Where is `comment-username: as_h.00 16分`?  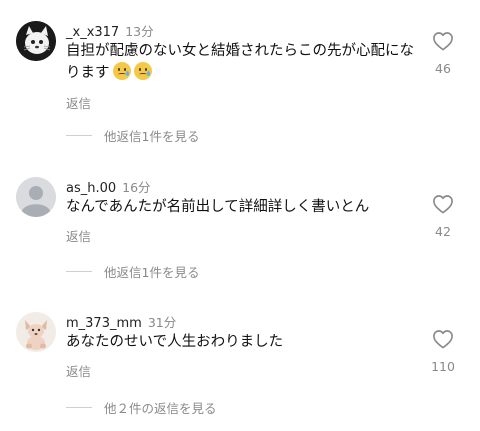 comment-username: as_h.00 16分 is located at coordinates (108, 186).